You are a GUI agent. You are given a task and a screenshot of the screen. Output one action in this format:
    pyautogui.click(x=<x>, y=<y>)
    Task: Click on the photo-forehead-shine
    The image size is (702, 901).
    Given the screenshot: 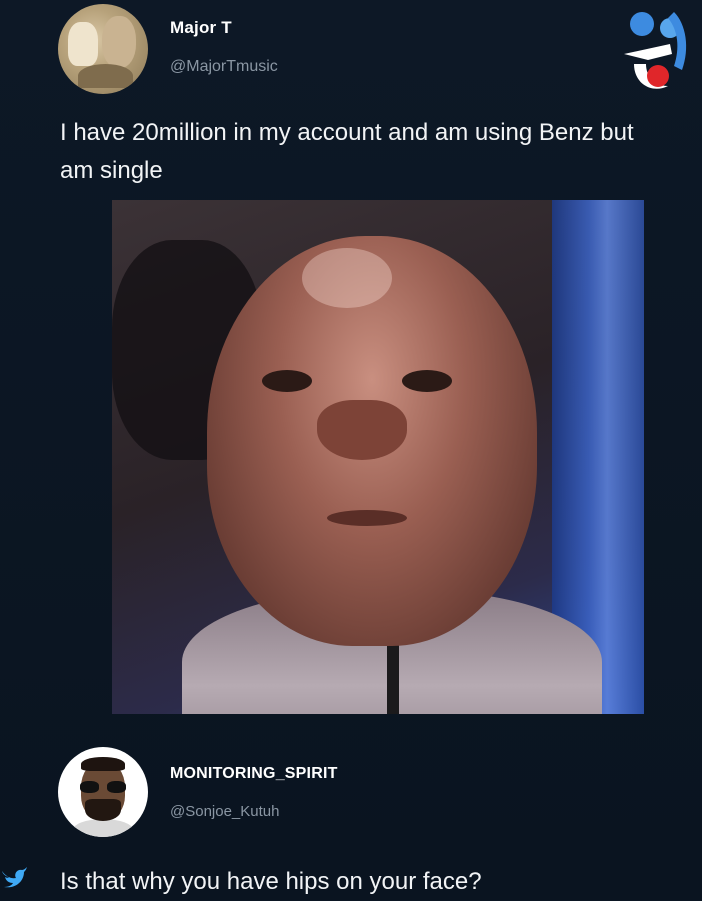 What is the action you would take?
    pyautogui.click(x=347, y=278)
    